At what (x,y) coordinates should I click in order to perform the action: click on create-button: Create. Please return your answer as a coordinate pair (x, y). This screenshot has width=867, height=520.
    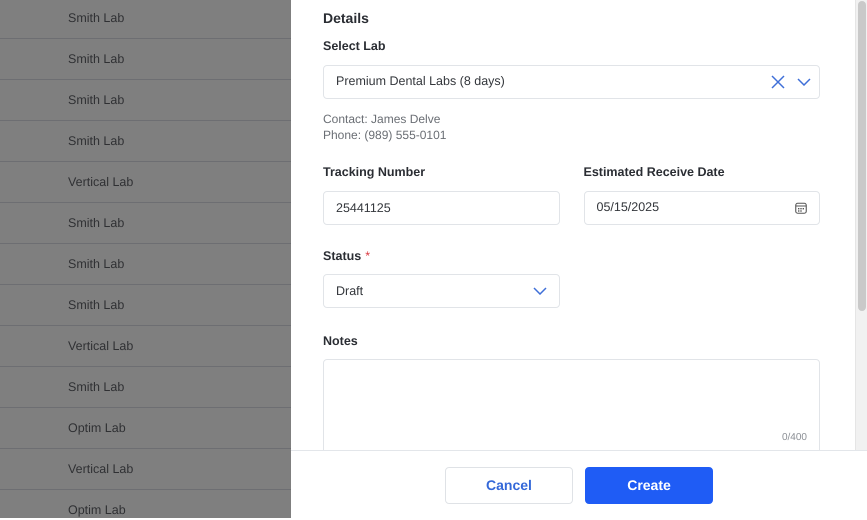
    Looking at the image, I should click on (649, 485).